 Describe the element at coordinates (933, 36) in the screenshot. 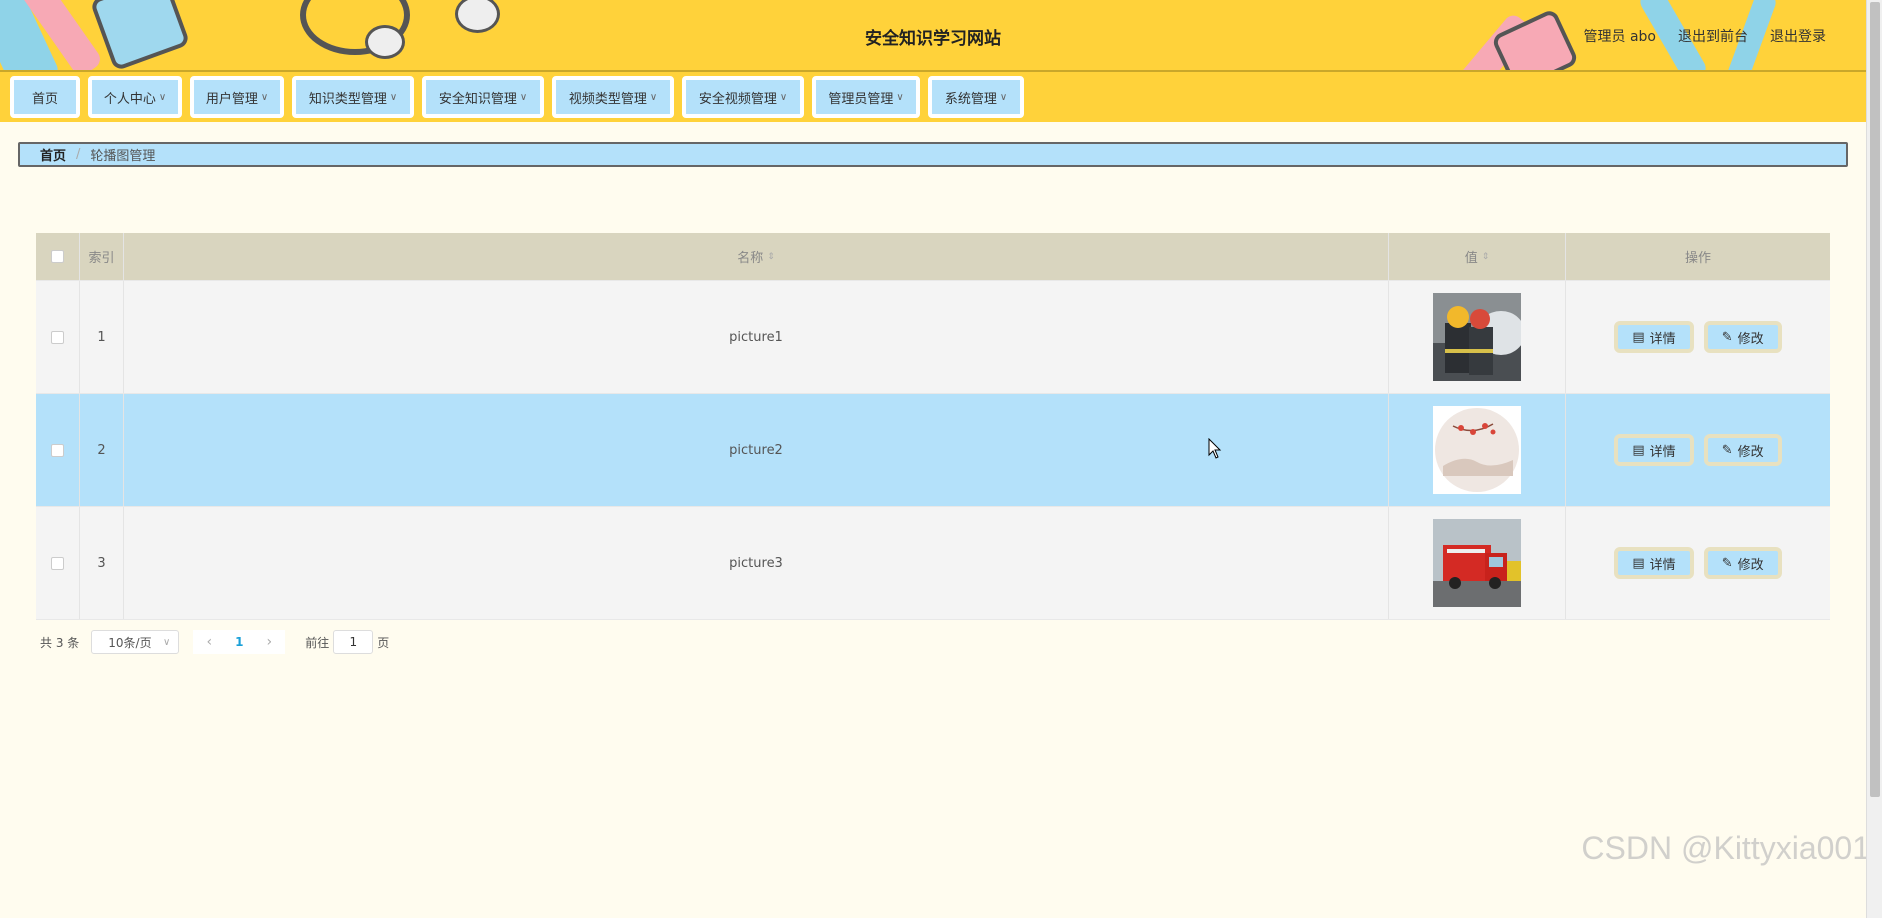

I see `header: 安全知识学习网站 管理员 abo 退出到前台 退出登录` at that location.